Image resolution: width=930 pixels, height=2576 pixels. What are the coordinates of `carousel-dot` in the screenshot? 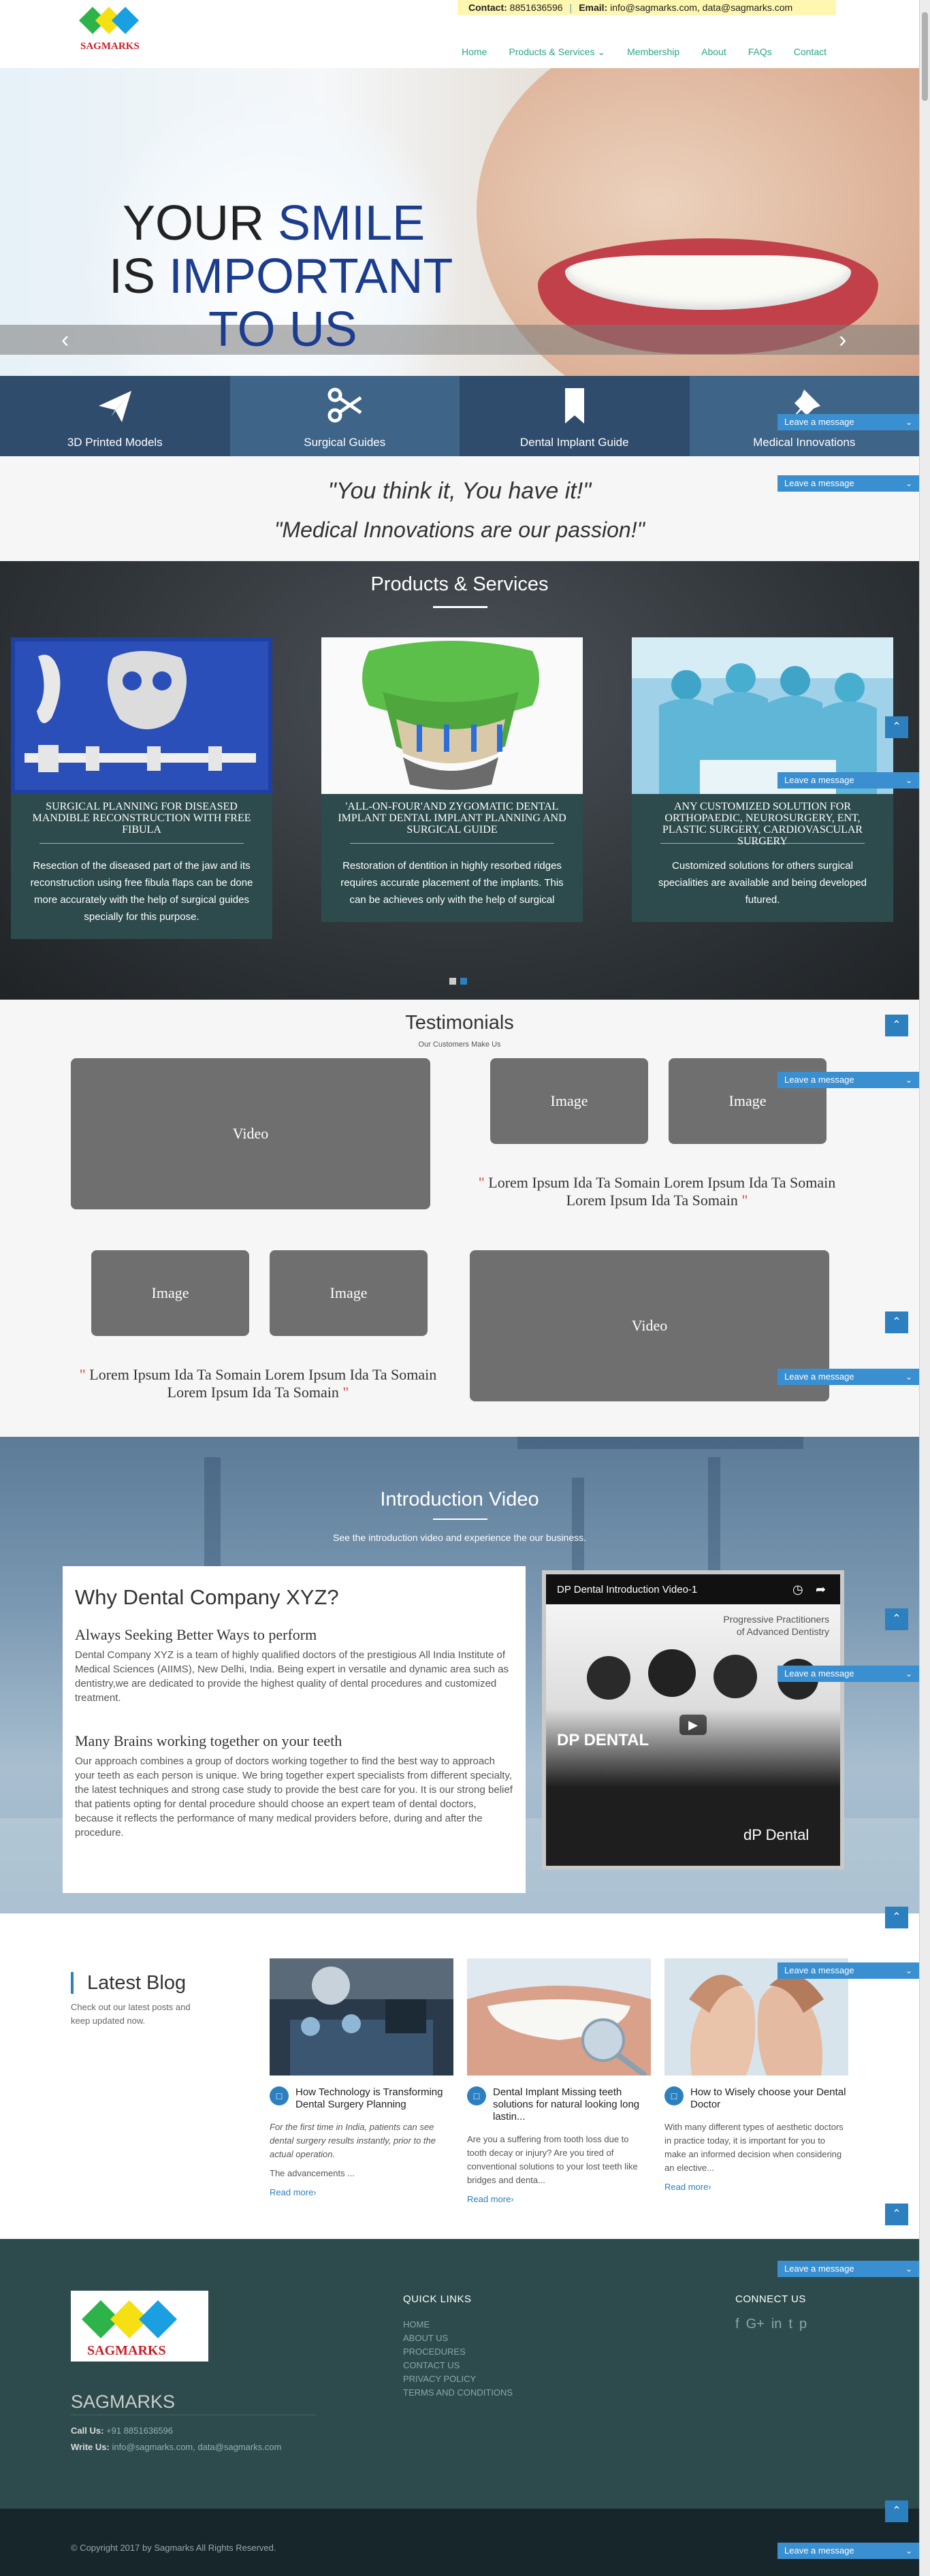 It's located at (452, 981).